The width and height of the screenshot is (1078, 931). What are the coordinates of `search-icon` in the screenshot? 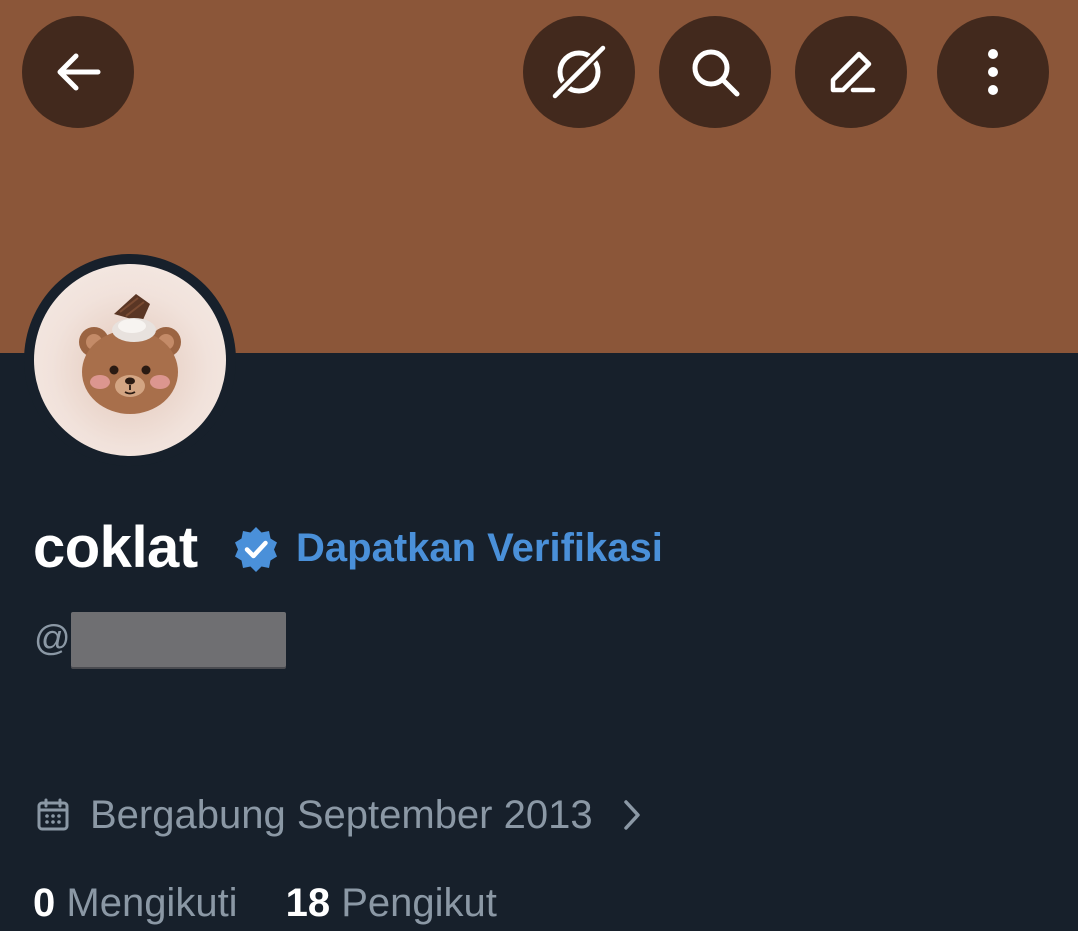 It's located at (716, 73).